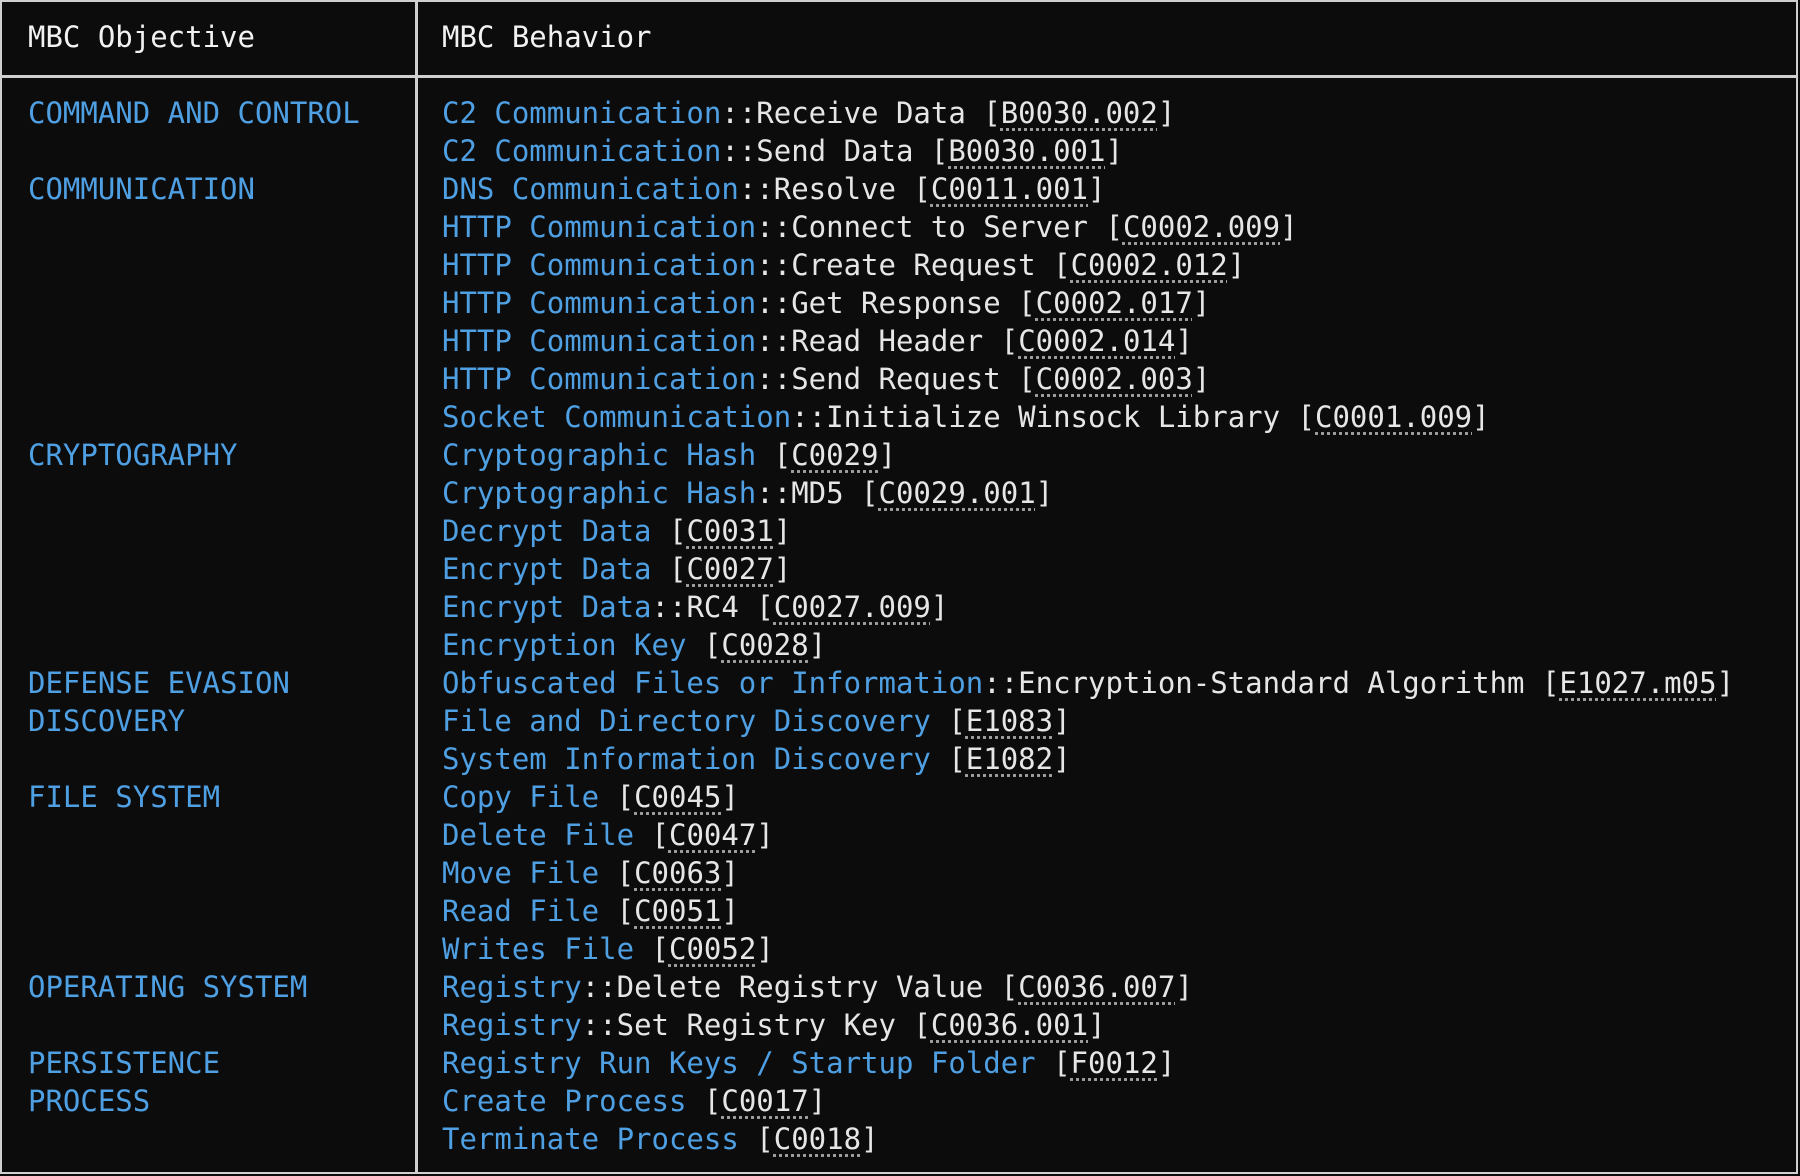 This screenshot has width=1800, height=1176. I want to click on behavior-id: C0011.001, so click(1009, 189).